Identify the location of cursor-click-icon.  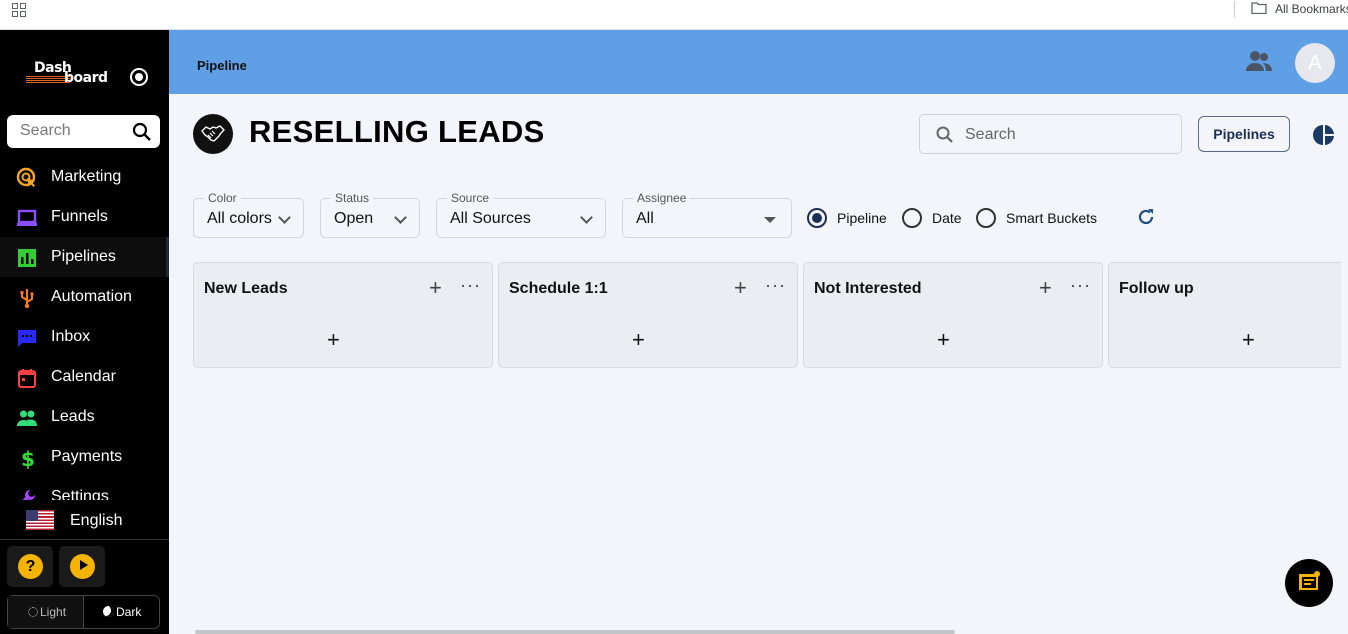
(26, 177).